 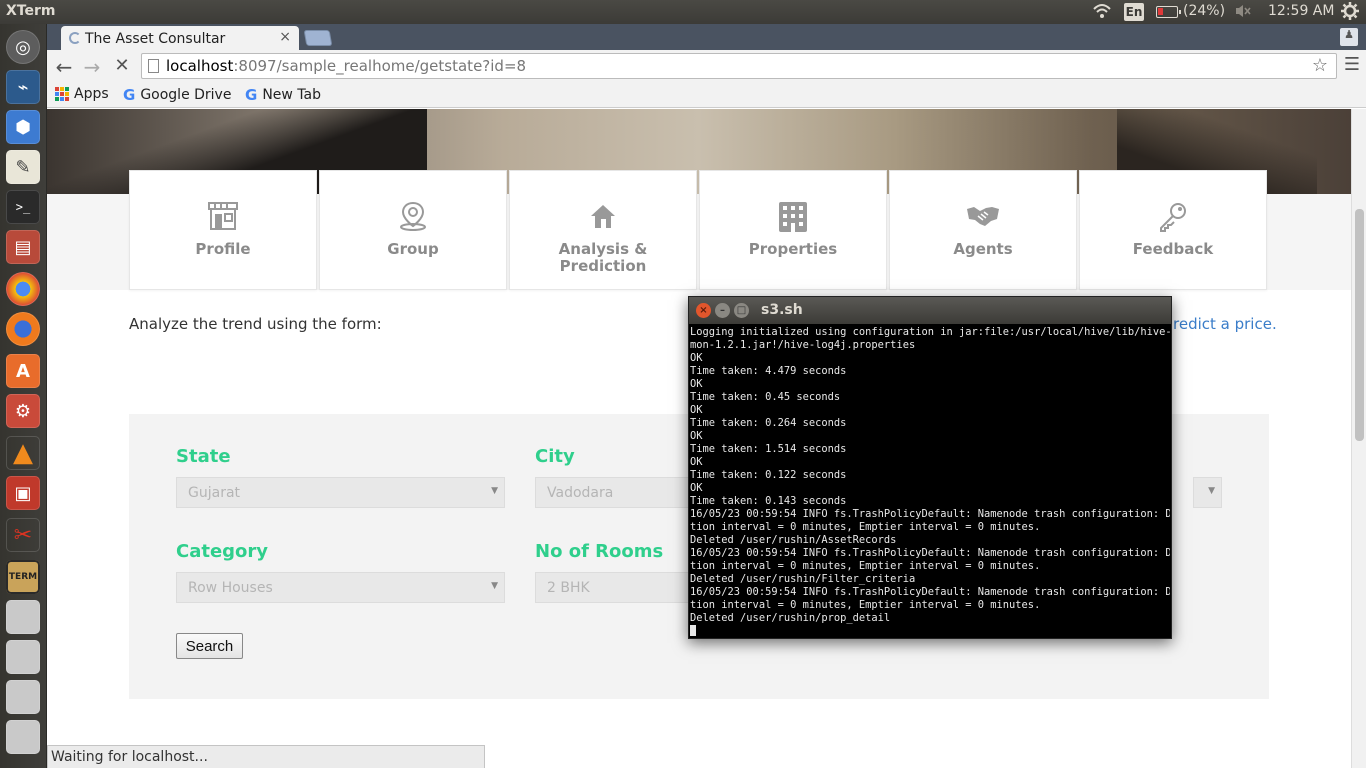 I want to click on search-button: Search, so click(x=209, y=646).